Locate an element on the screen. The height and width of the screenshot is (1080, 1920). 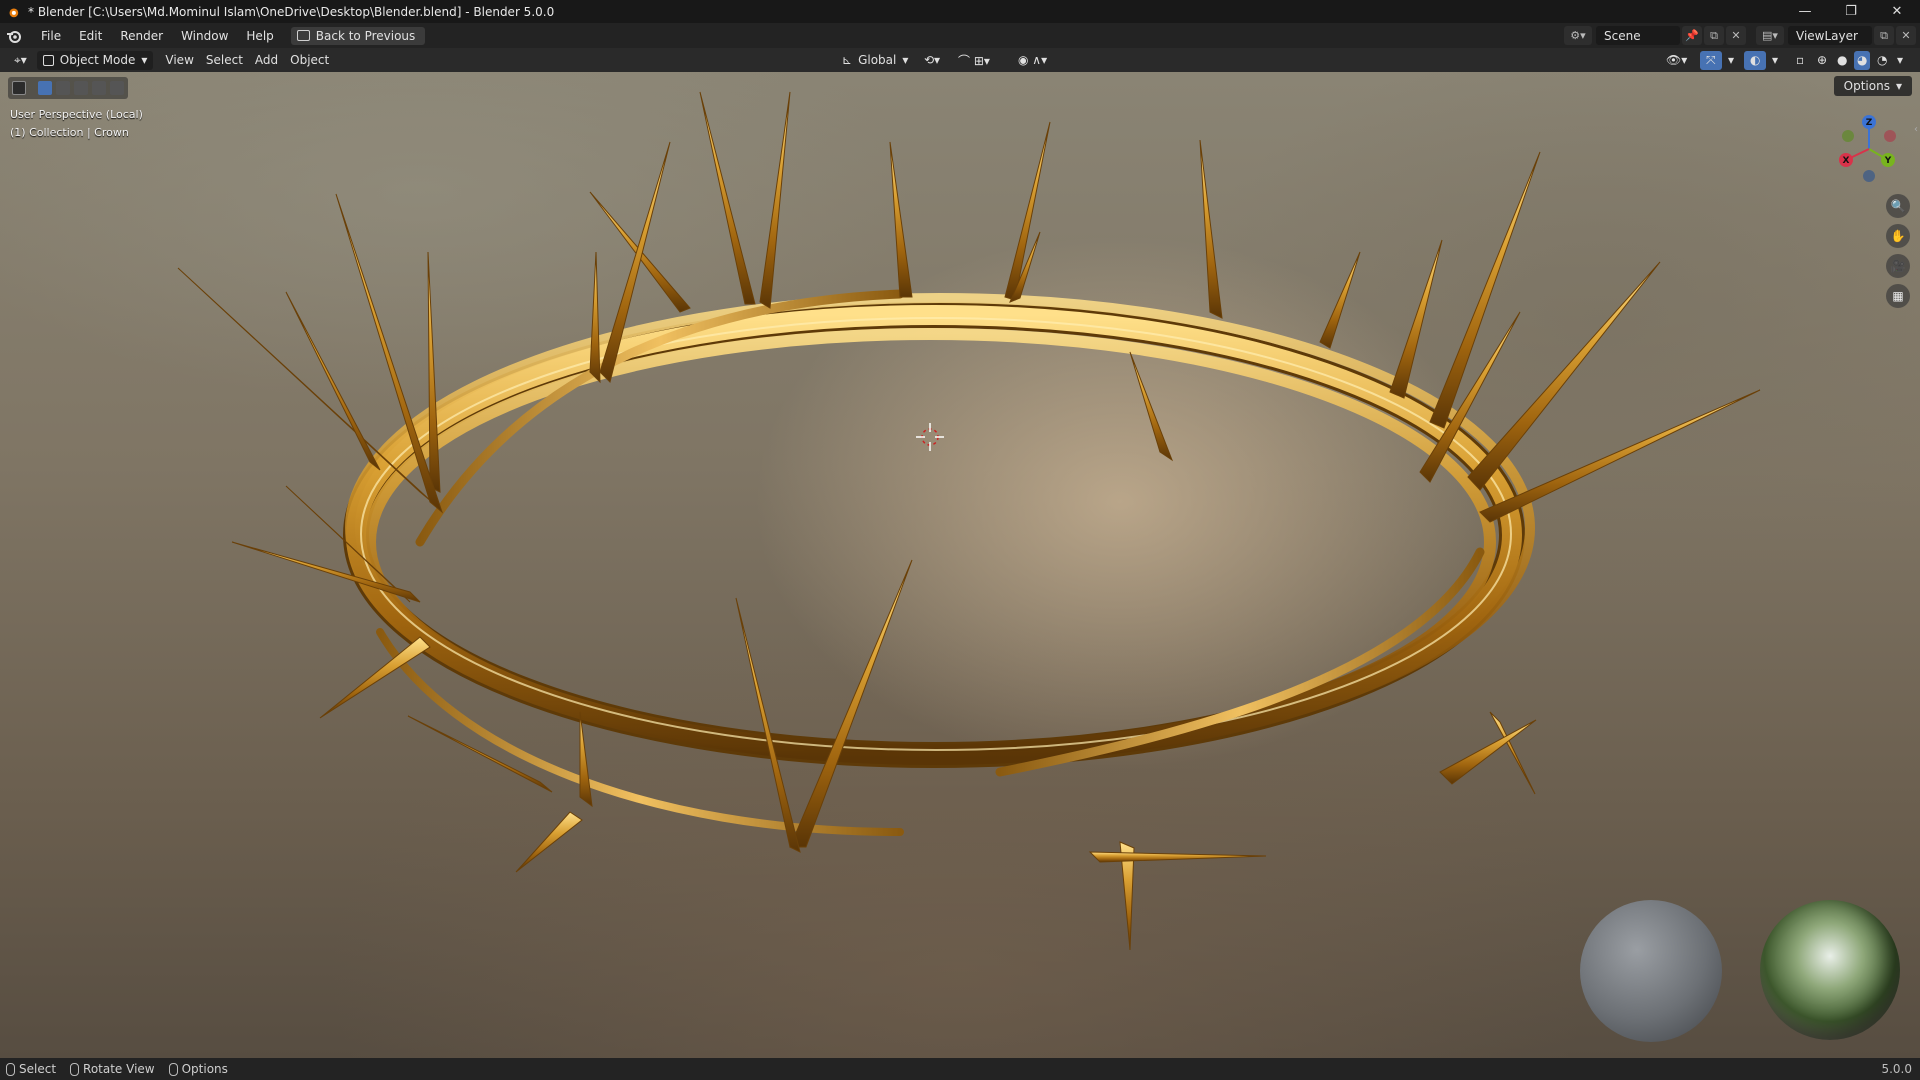
overlay-dropdown: ▾ is located at coordinates (1775, 60).